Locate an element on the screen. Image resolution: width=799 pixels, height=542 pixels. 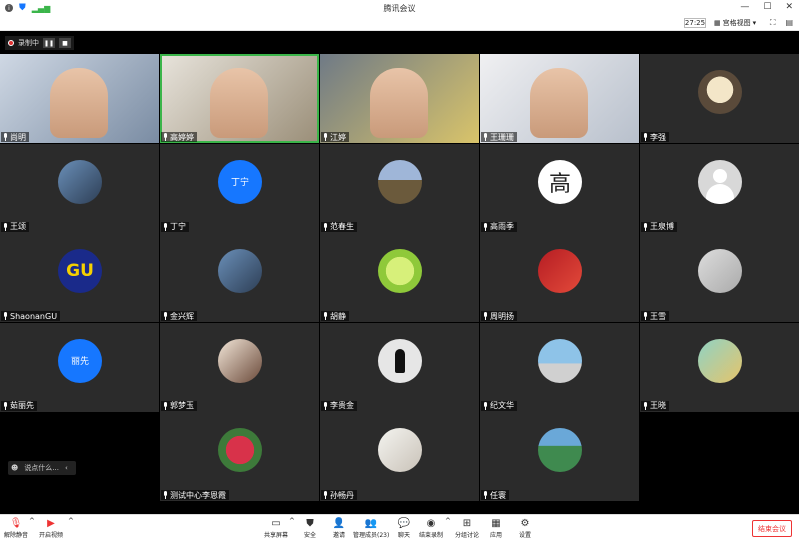
meeting-timer: 27:25 is located at coordinates (695, 23).